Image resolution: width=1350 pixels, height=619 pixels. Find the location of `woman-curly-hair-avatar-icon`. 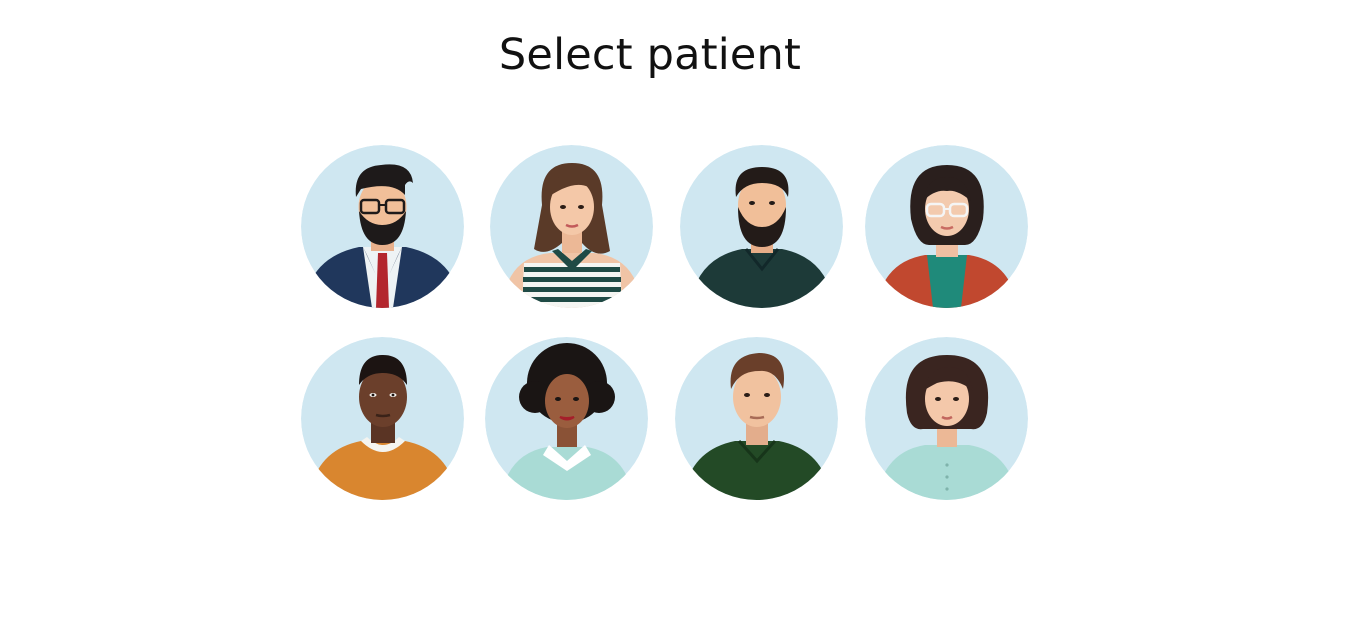

woman-curly-hair-avatar-icon is located at coordinates (566, 418).